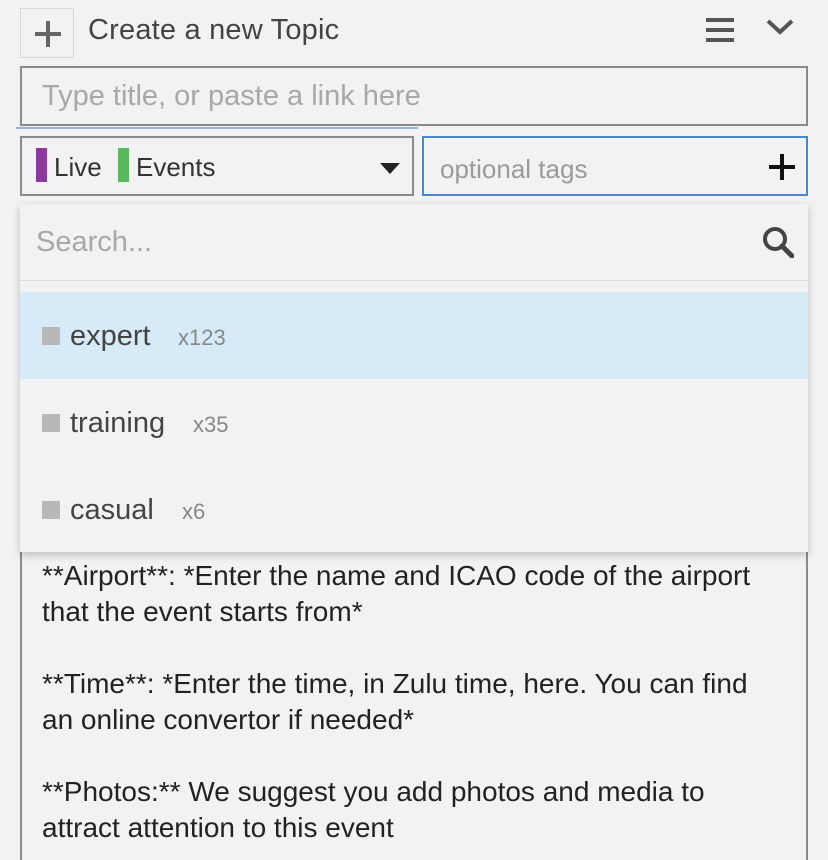 This screenshot has width=828, height=860. What do you see at coordinates (214, 30) in the screenshot?
I see `composer-title: Create a new Topic` at bounding box center [214, 30].